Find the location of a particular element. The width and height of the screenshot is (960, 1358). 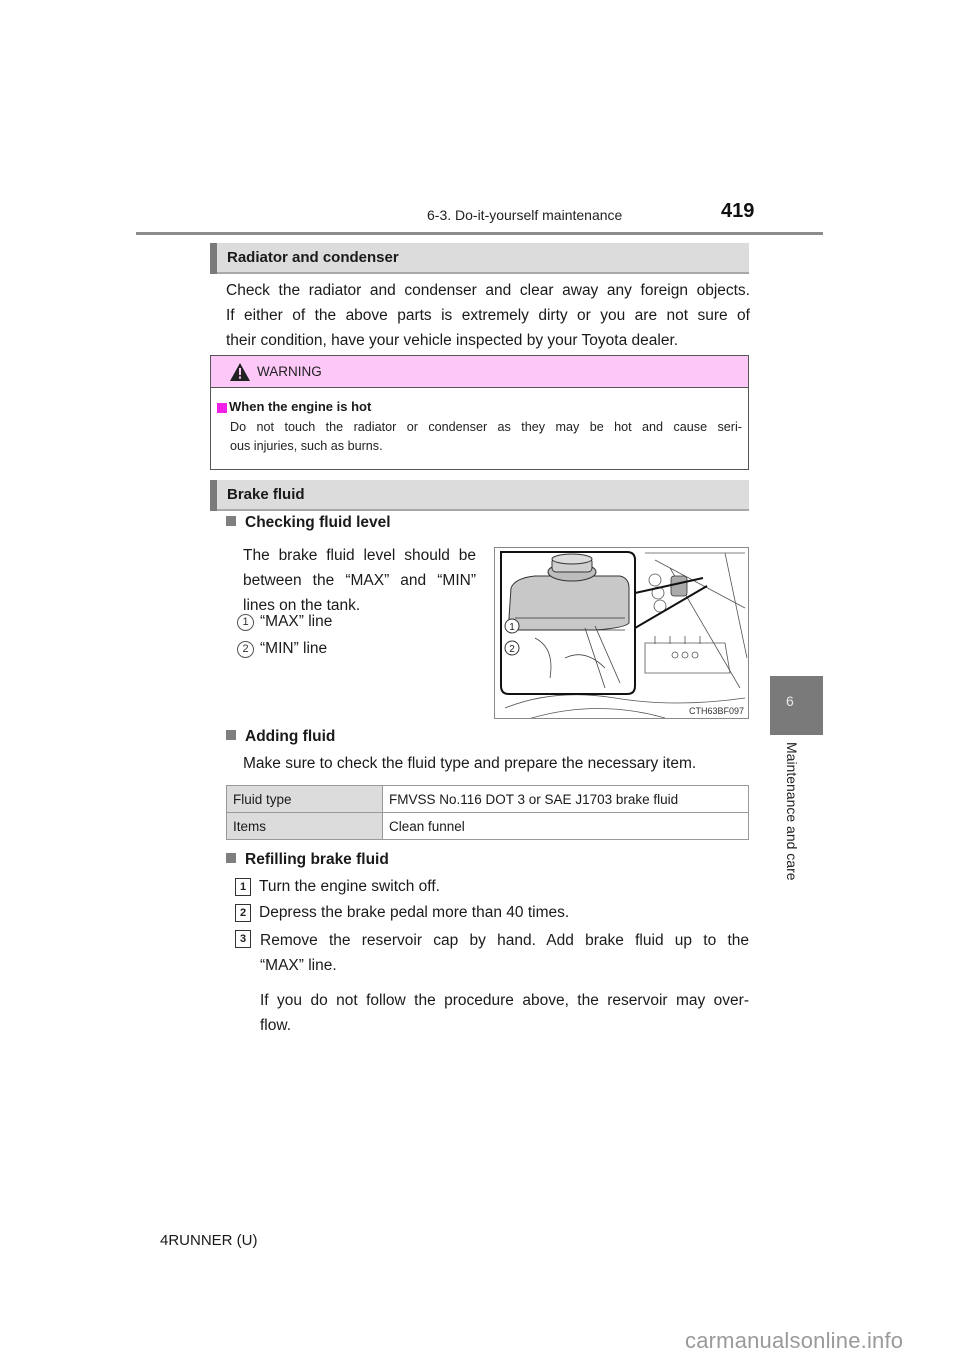

section-title: Radiator and condenser is located at coordinates (313, 257).